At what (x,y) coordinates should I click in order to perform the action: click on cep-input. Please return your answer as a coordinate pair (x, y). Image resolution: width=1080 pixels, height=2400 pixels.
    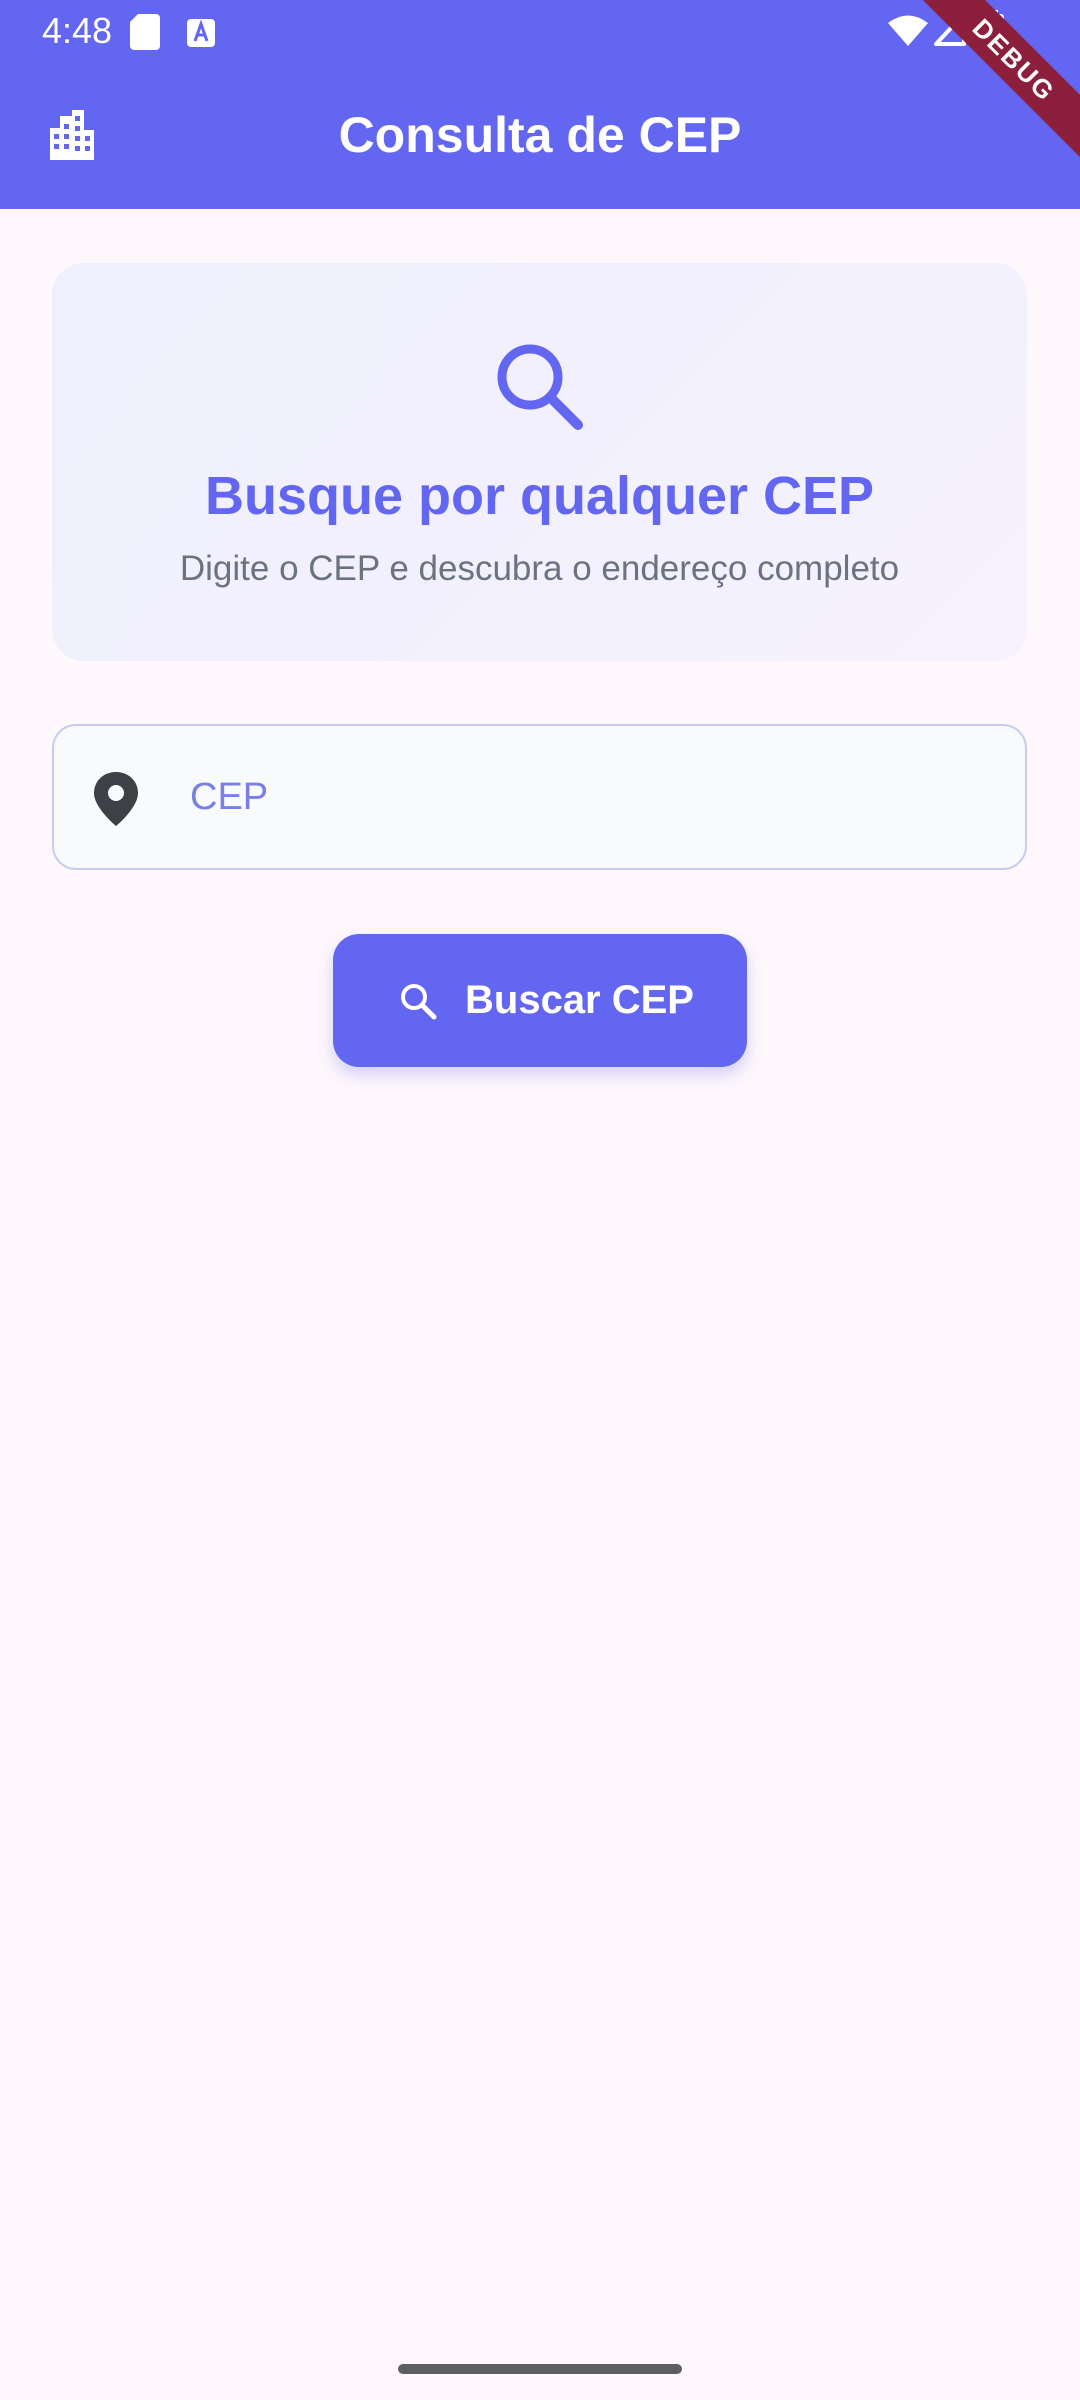
    Looking at the image, I should click on (590, 797).